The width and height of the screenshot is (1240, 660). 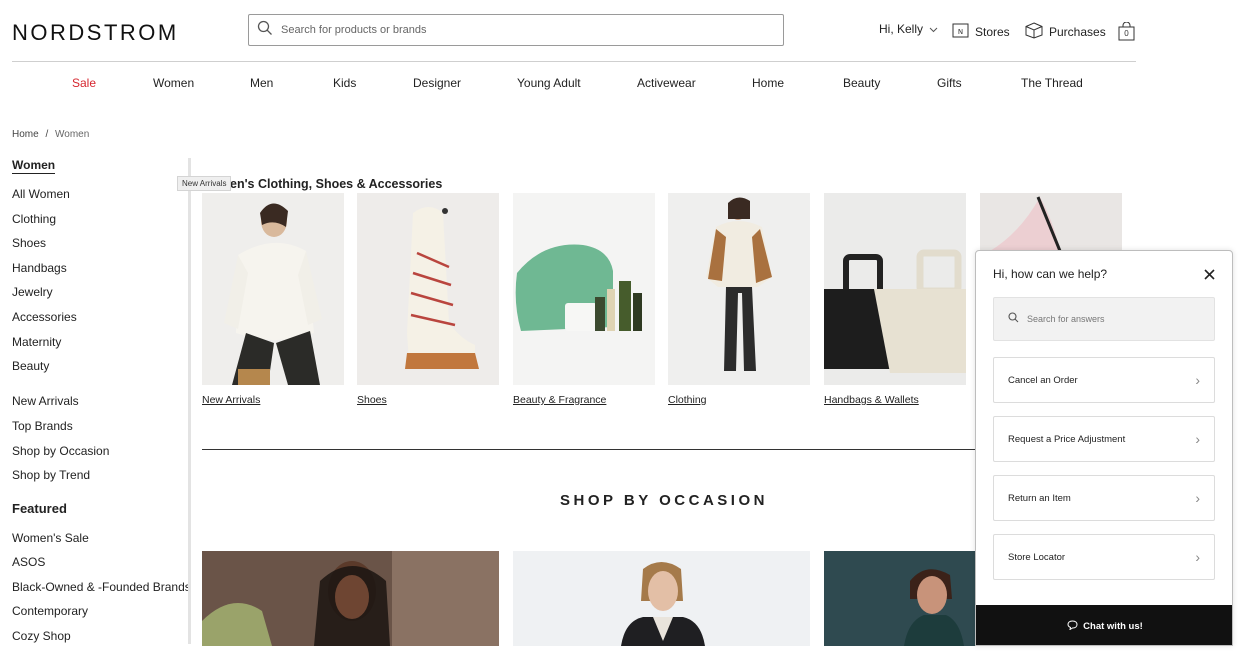 I want to click on help-option-price-adjustment: Request a Price Adjustment ›, so click(x=1104, y=439).